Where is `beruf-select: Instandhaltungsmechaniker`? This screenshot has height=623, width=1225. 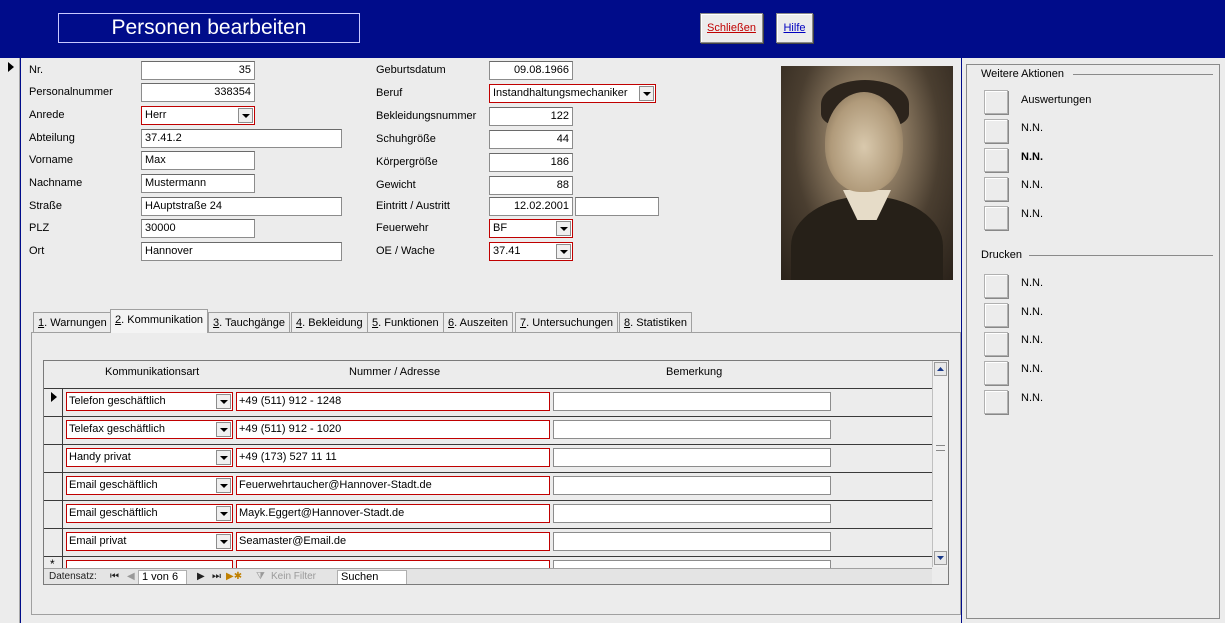
beruf-select: Instandhaltungsmechaniker is located at coordinates (572, 93).